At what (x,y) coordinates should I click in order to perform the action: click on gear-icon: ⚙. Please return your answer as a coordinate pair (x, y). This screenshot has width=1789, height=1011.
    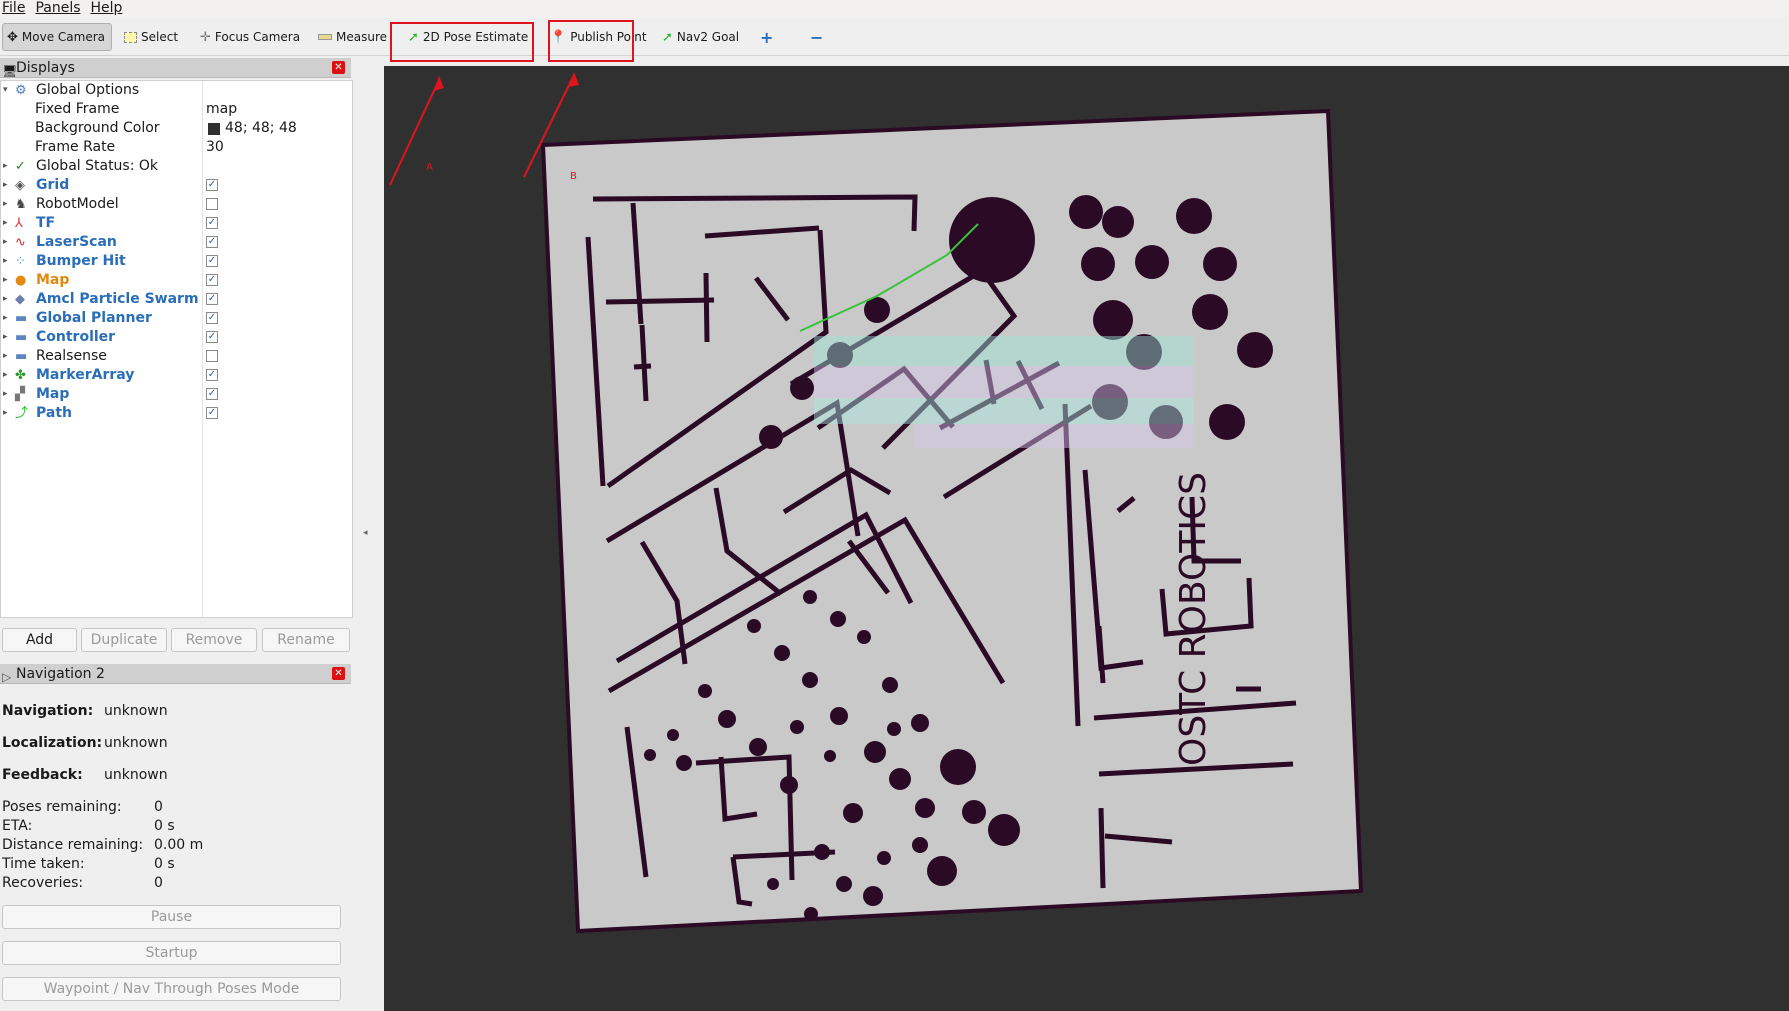
    Looking at the image, I should click on (21, 90).